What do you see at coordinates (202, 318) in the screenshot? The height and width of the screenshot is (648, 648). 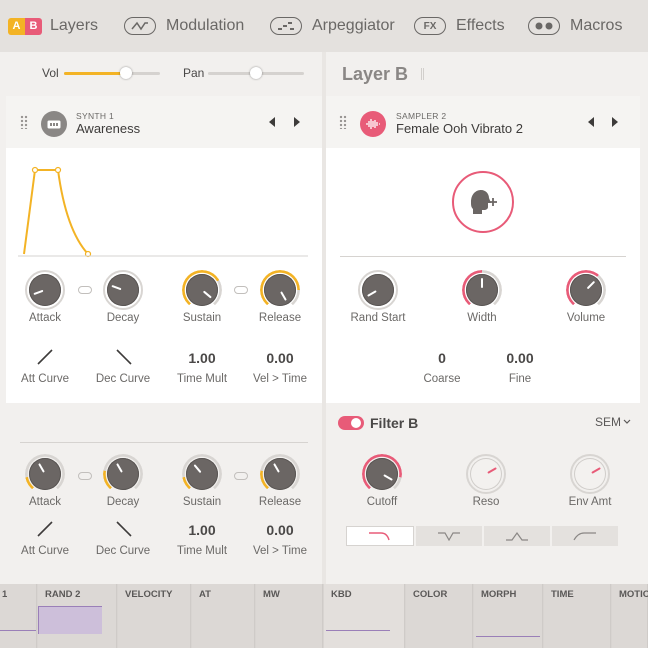 I see `env1-knob-label: Sustain` at bounding box center [202, 318].